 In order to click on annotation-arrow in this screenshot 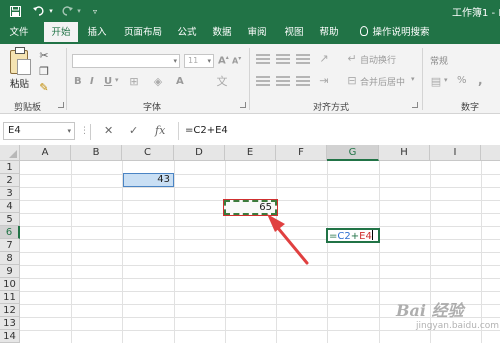, I will do `click(288, 239)`.